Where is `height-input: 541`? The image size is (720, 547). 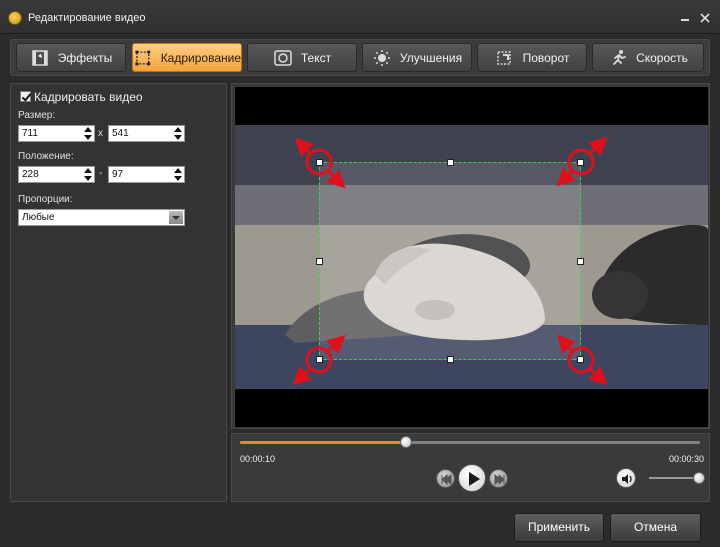 height-input: 541 is located at coordinates (146, 133).